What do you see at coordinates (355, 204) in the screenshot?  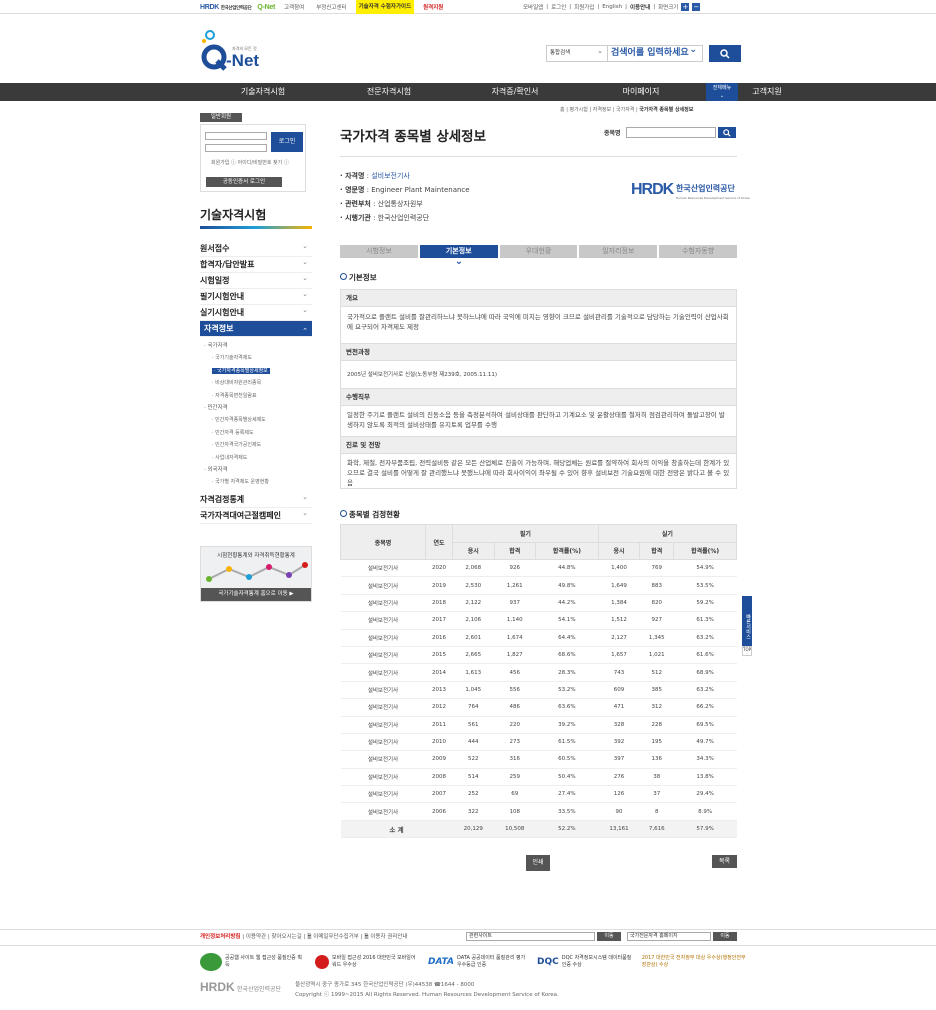 I see `info-label-ministry: · 관련부처` at bounding box center [355, 204].